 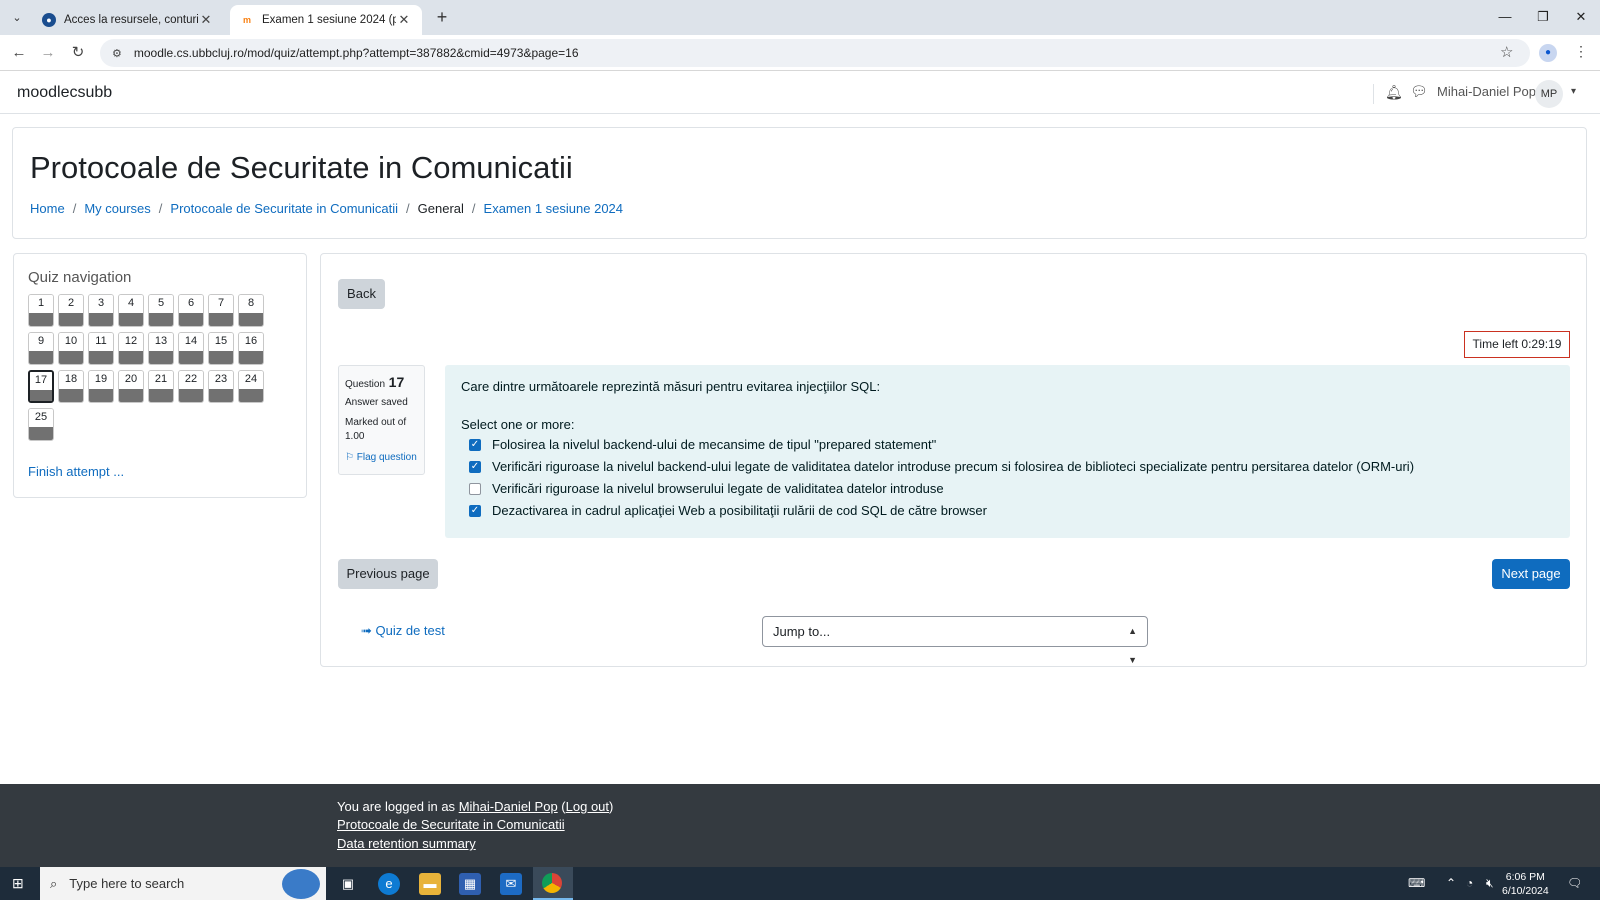 What do you see at coordinates (406, 843) in the screenshot?
I see `data-retention-link: Data retention summary` at bounding box center [406, 843].